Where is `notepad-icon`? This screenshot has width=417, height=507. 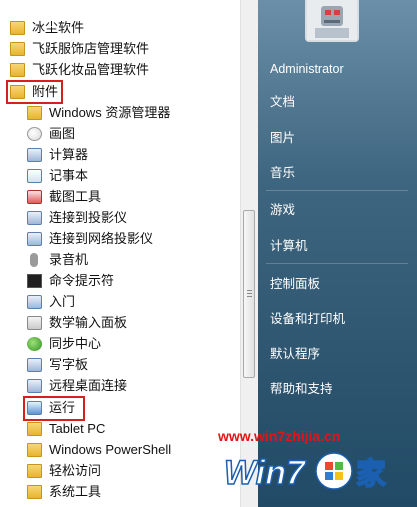 notepad-icon is located at coordinates (34, 176).